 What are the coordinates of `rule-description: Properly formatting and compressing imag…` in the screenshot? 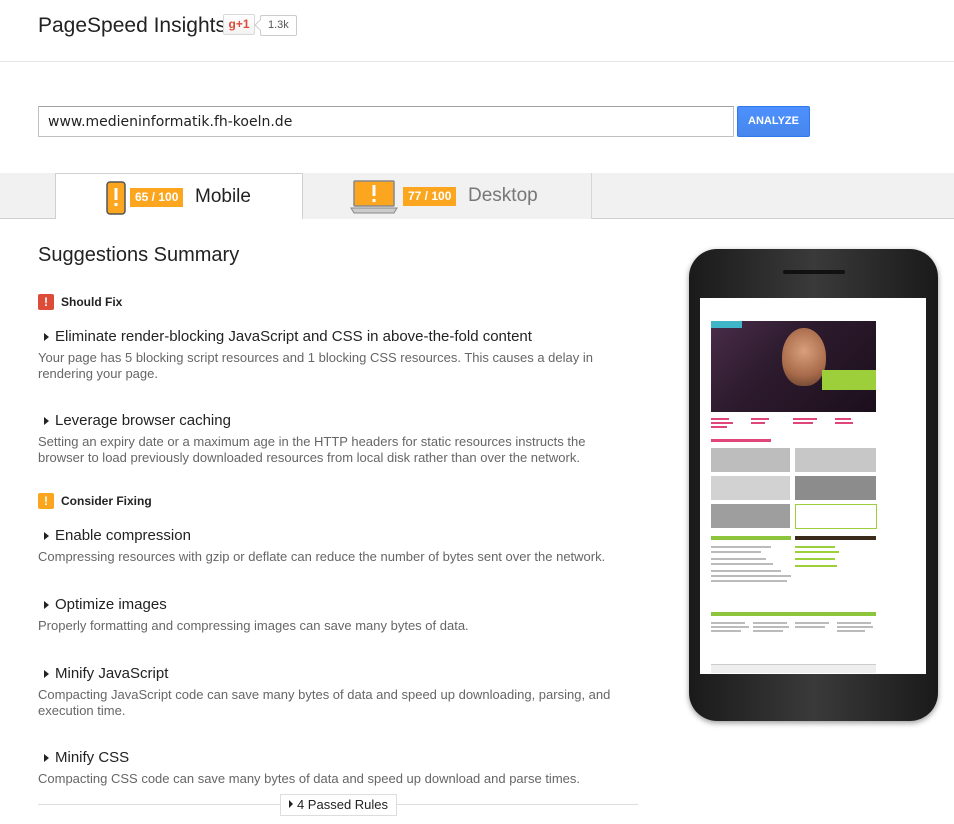 It's located at (253, 625).